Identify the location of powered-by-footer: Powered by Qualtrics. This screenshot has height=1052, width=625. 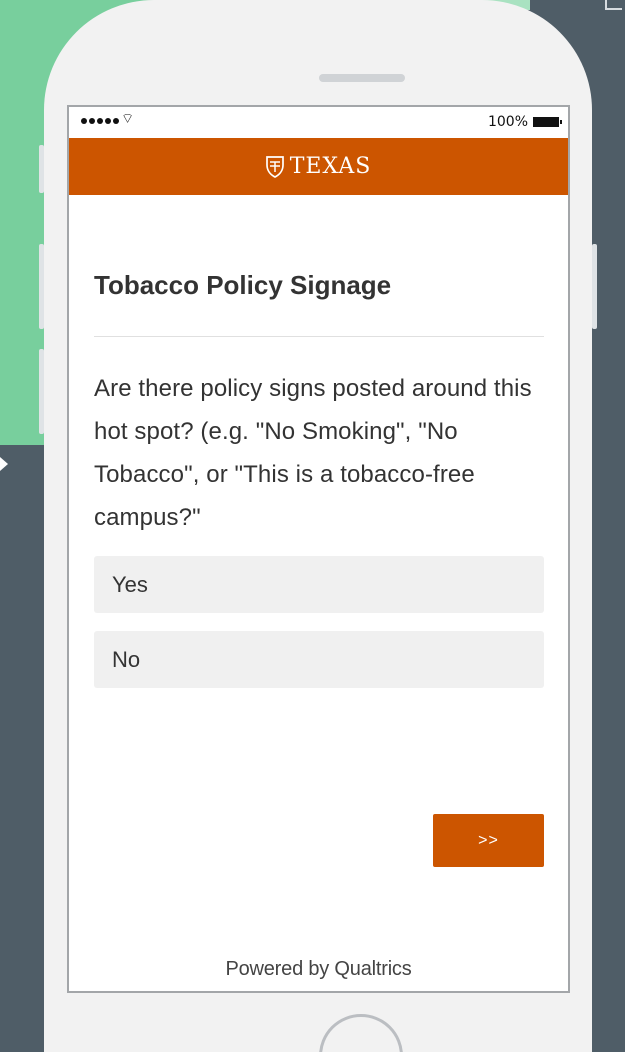
(318, 969).